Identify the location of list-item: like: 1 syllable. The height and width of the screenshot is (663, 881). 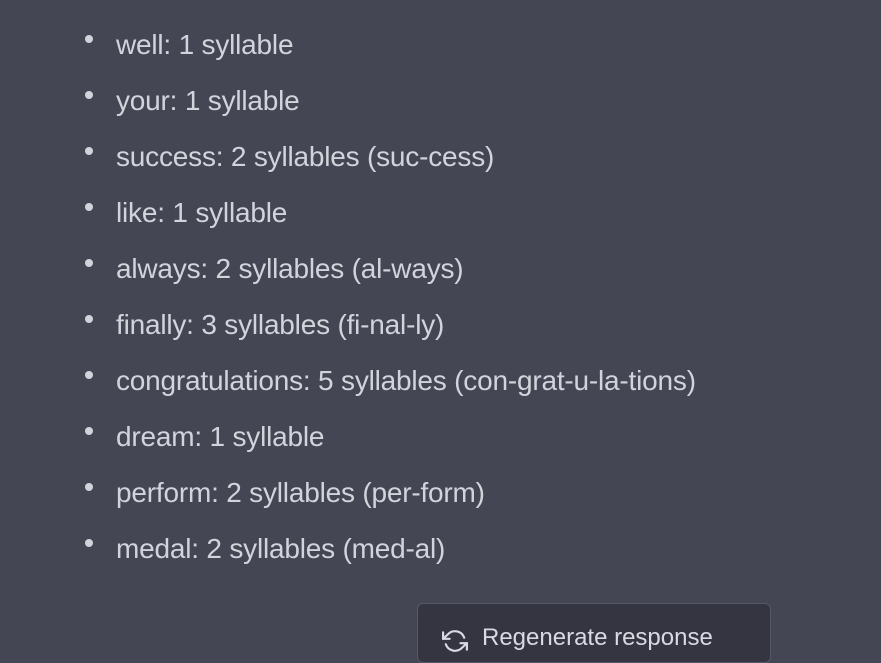
(348, 216).